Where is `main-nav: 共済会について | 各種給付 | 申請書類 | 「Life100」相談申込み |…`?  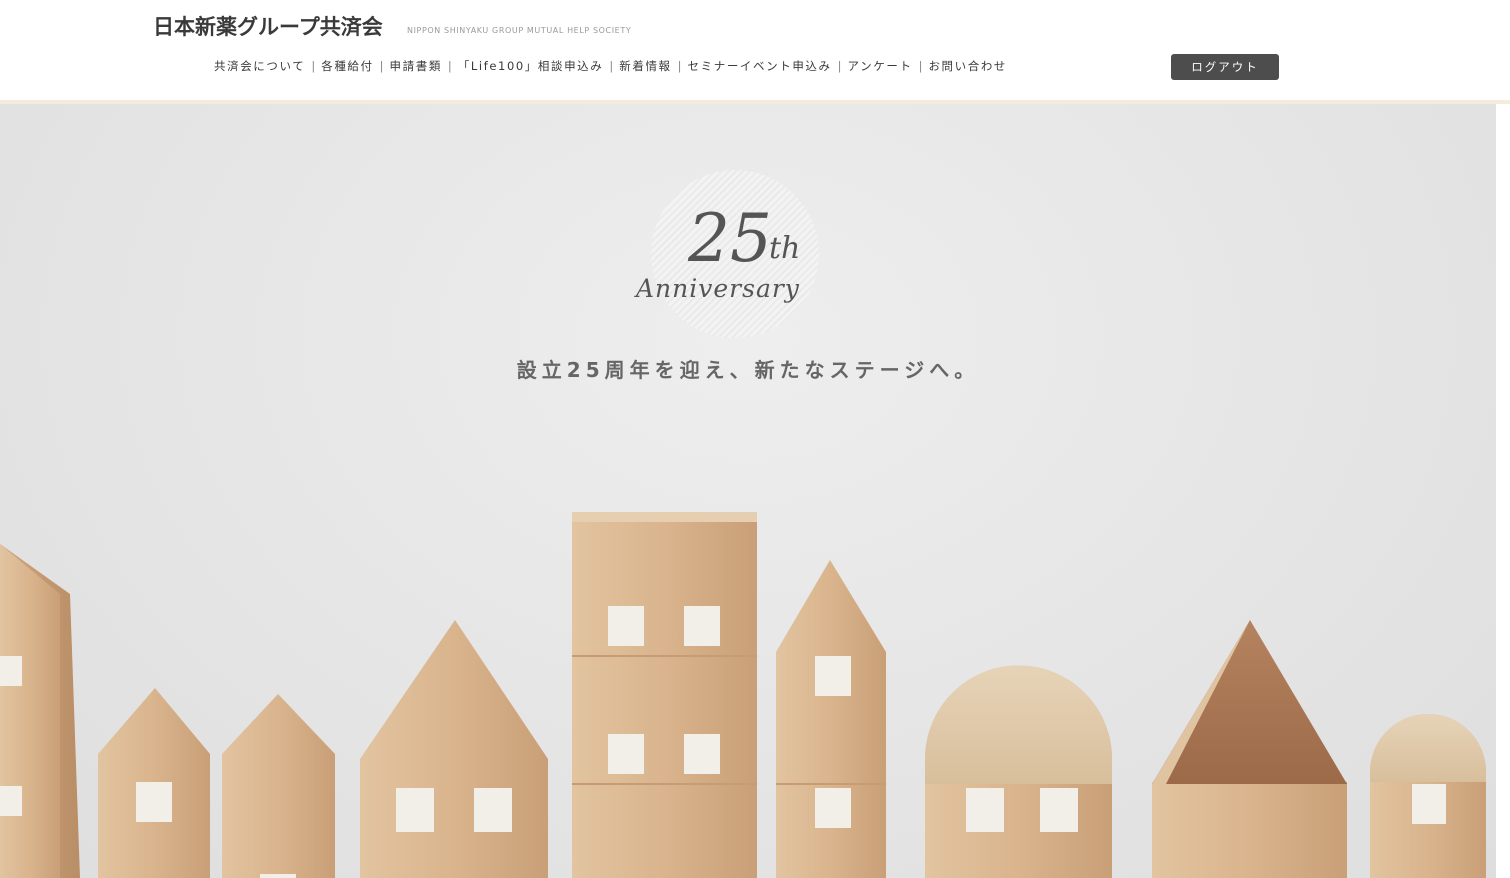 main-nav: 共済会について | 各種給付 | 申請書類 | 「Life100」相談申込み |… is located at coordinates (610, 66).